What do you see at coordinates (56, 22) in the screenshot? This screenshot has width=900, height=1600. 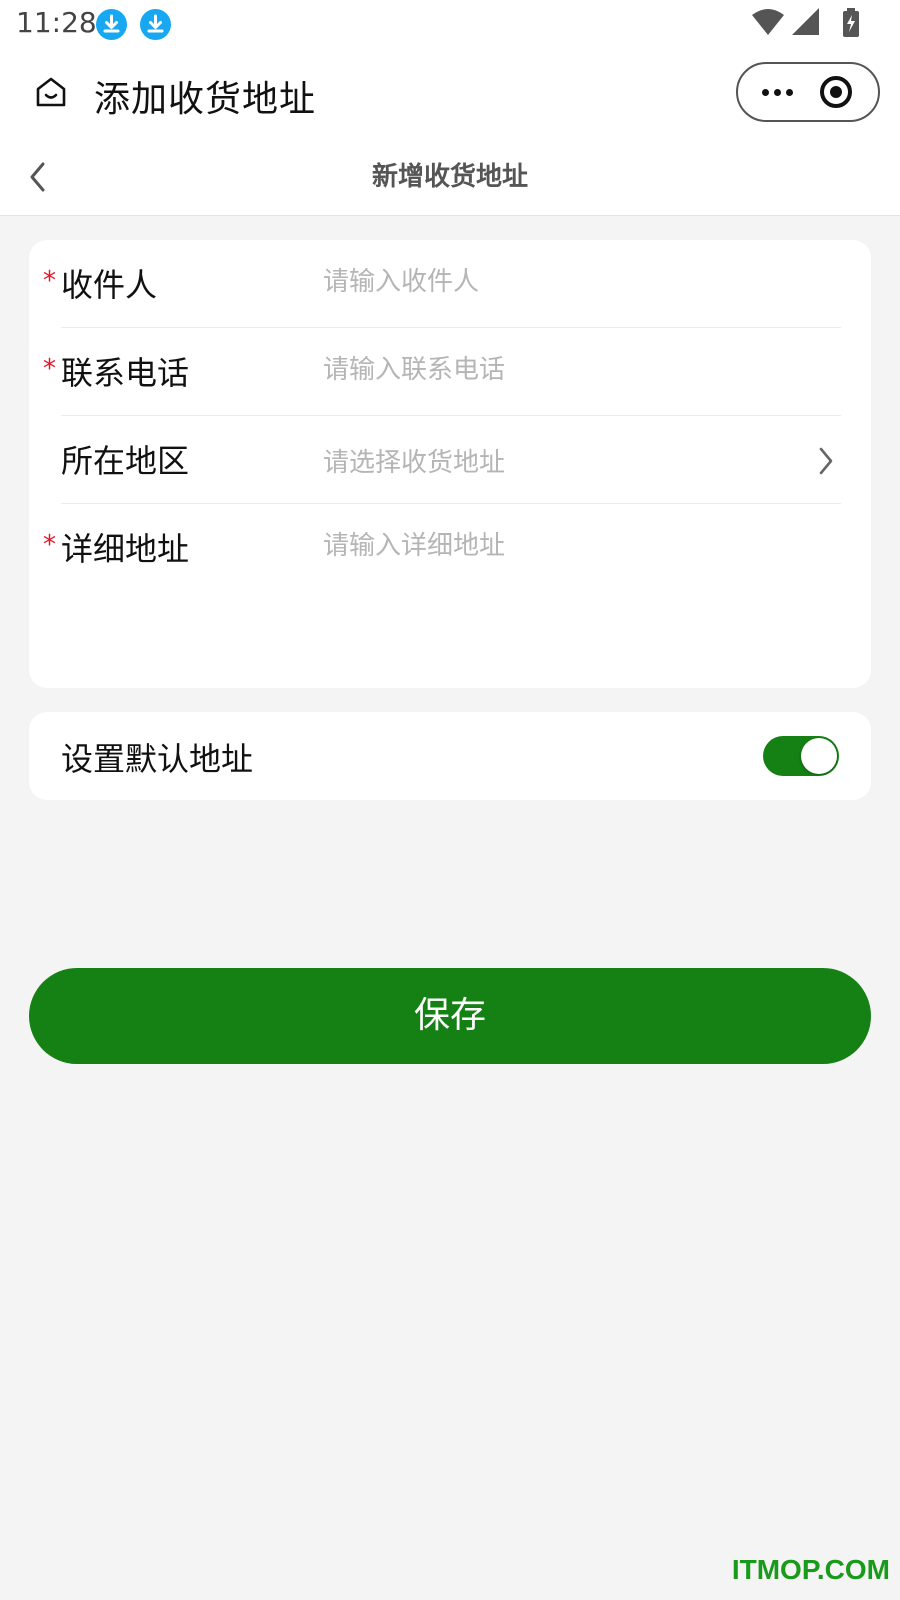 I see `status-time: 11:28` at bounding box center [56, 22].